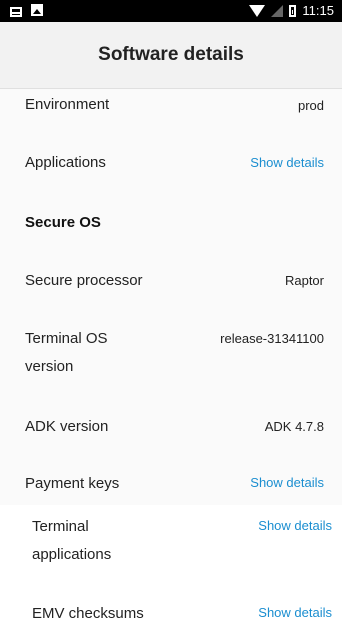  What do you see at coordinates (37, 10) in the screenshot?
I see `image-icon` at bounding box center [37, 10].